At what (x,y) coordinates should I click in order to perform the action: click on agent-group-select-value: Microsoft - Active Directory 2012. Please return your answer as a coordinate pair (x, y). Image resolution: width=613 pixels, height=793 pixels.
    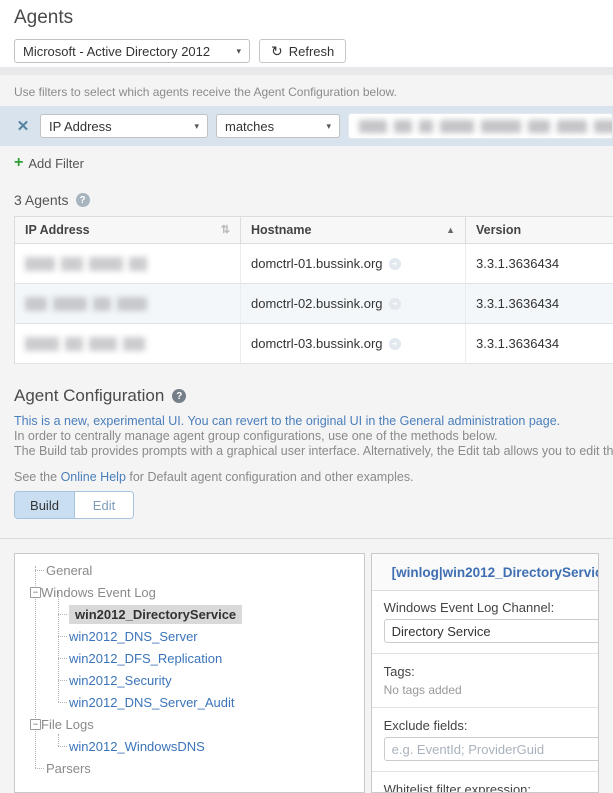
    Looking at the image, I should click on (116, 51).